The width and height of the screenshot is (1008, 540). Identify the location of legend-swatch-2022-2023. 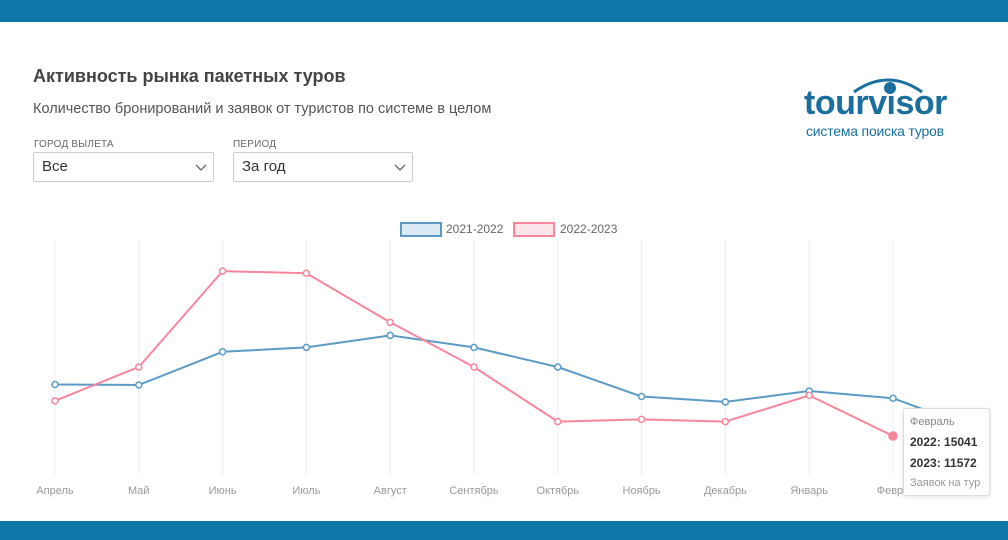
(534, 229).